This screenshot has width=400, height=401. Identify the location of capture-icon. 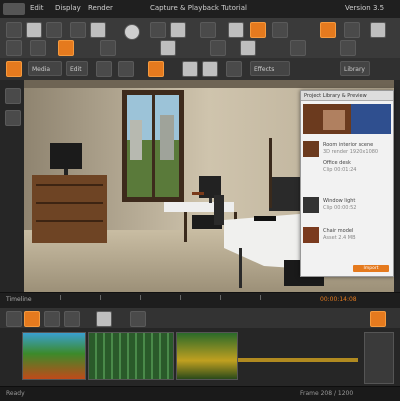
(14, 69).